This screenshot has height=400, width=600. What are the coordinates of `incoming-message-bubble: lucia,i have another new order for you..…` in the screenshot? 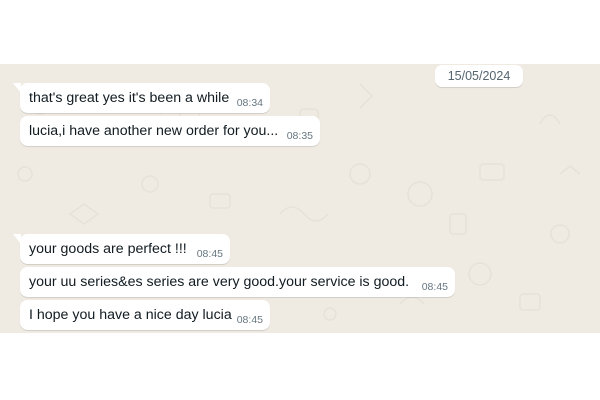 It's located at (170, 131).